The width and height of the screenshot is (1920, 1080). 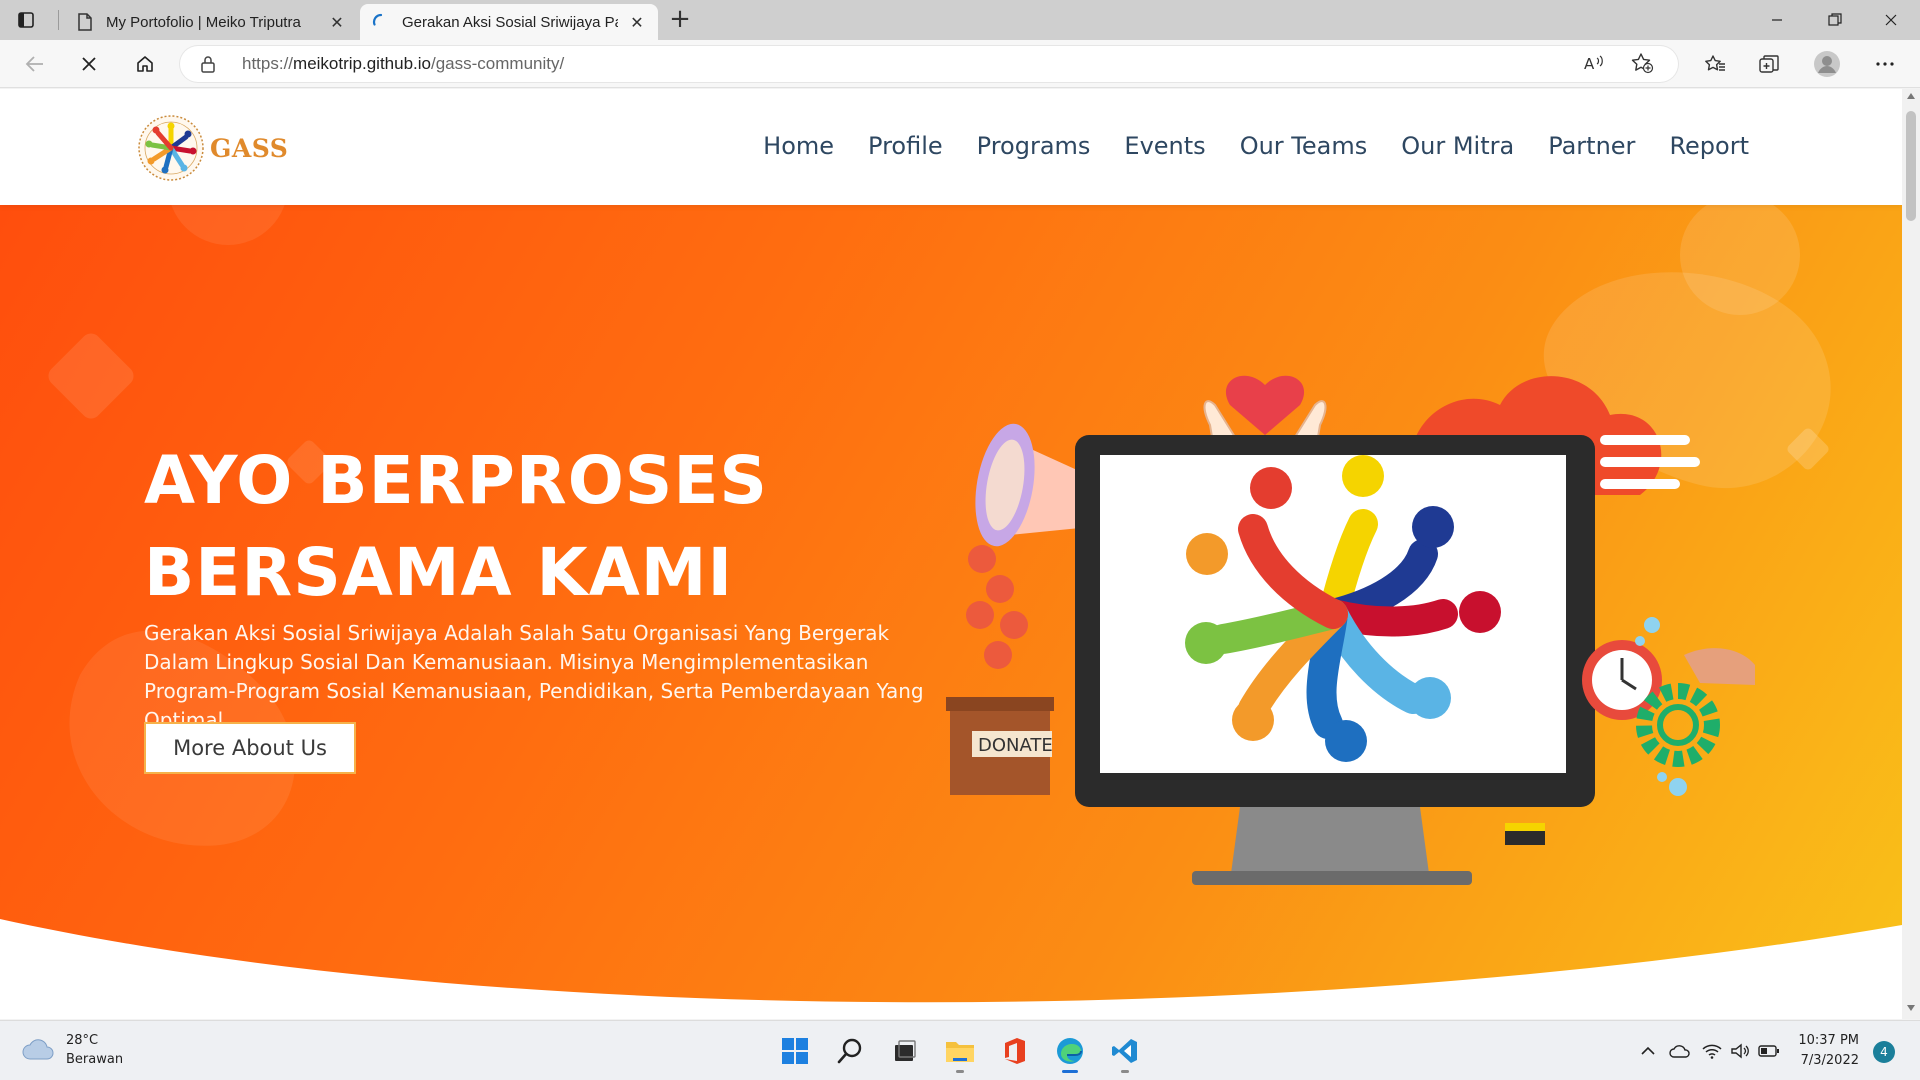 I want to click on battery-icon, so click(x=1769, y=1051).